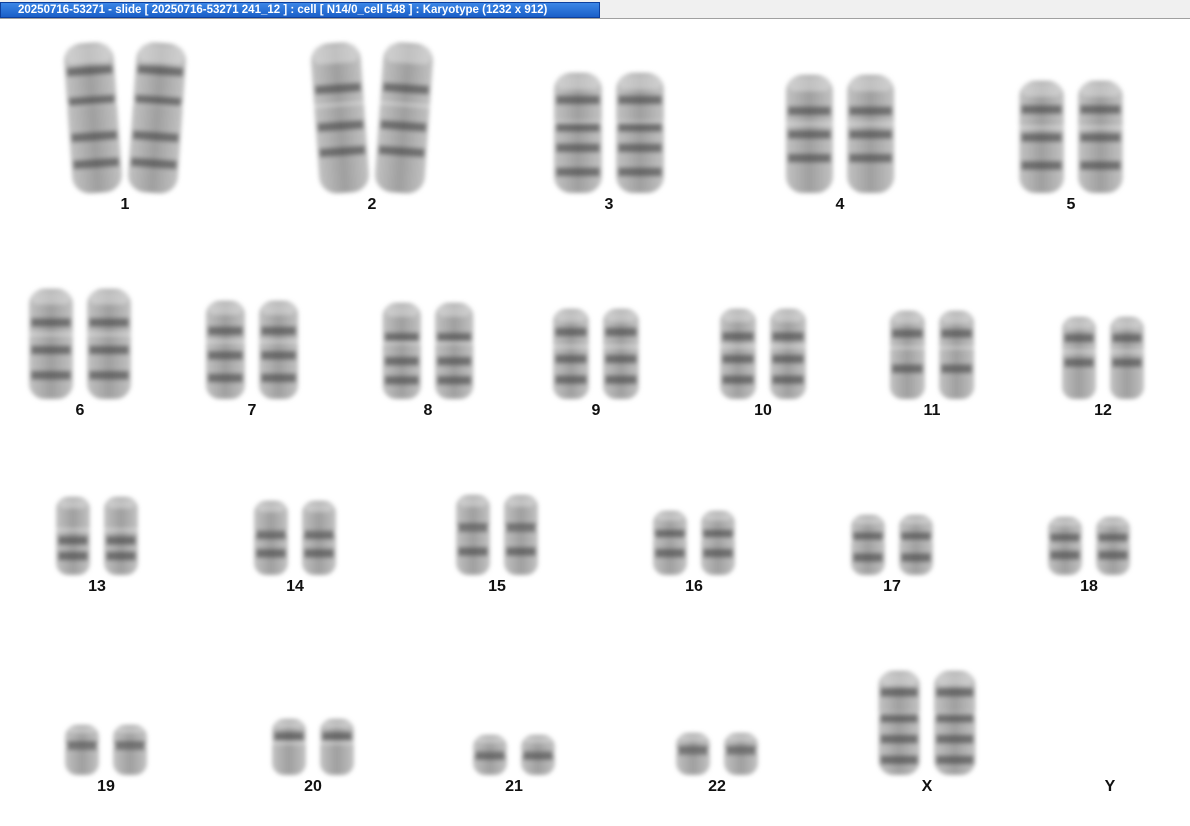 Image resolution: width=1190 pixels, height=826 pixels. Describe the element at coordinates (121, 536) in the screenshot. I see `chromosome-13-b` at that location.